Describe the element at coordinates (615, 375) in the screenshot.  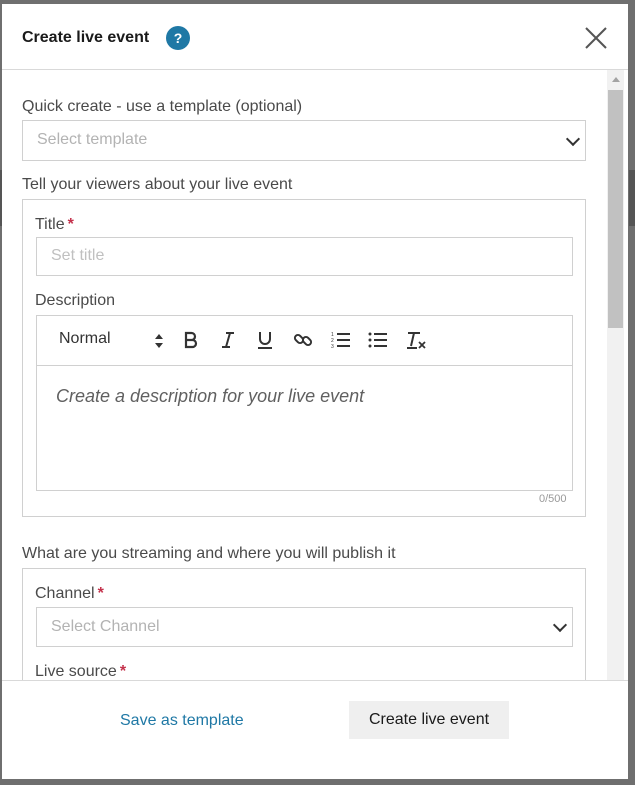
I see `vertical-scrollbar` at that location.